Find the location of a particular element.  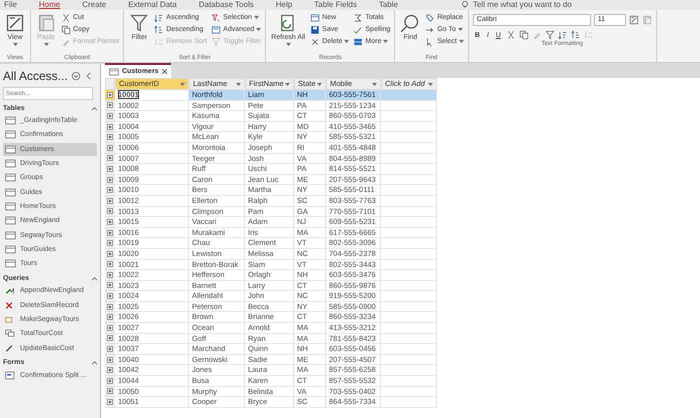

menu-tab: Database Tools is located at coordinates (226, 5).